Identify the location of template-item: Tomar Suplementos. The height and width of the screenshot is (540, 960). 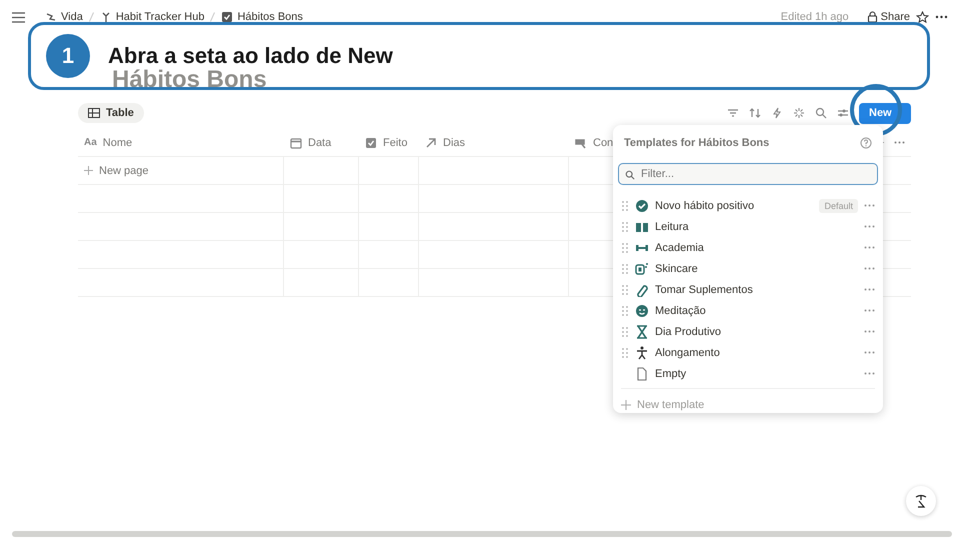
(756, 290).